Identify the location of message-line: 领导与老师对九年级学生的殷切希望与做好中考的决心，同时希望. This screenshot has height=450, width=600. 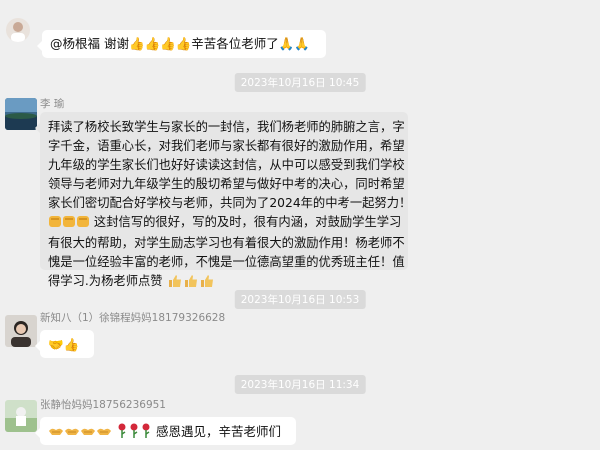
(226, 184).